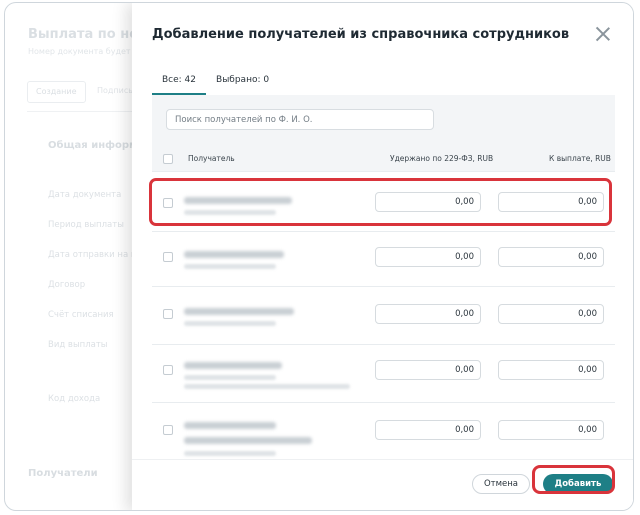 The image size is (640, 515). I want to click on column-recipient: Получатель, so click(211, 158).